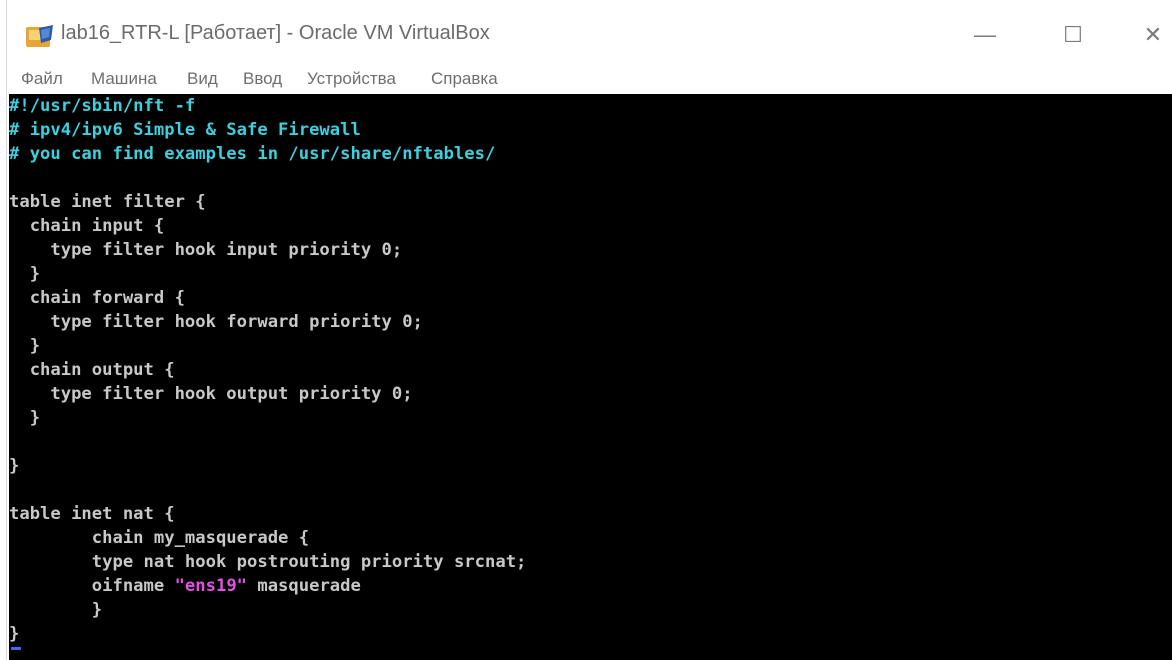 The image size is (1172, 660). Describe the element at coordinates (92, 514) in the screenshot. I see `console-line: table inet nat {` at that location.